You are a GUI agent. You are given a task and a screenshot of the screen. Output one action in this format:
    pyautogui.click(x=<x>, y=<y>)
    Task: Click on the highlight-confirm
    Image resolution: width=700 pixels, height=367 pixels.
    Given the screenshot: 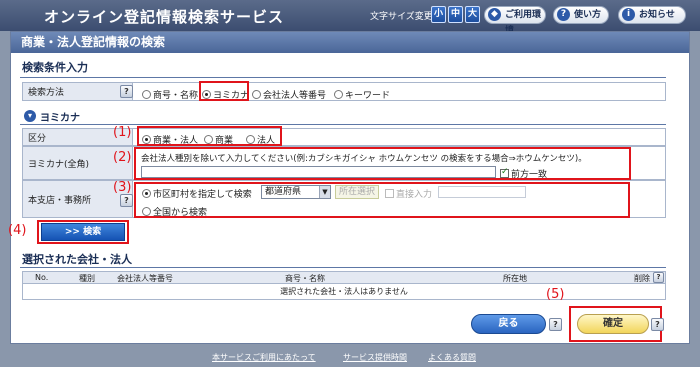 What is the action you would take?
    pyautogui.click(x=615, y=324)
    